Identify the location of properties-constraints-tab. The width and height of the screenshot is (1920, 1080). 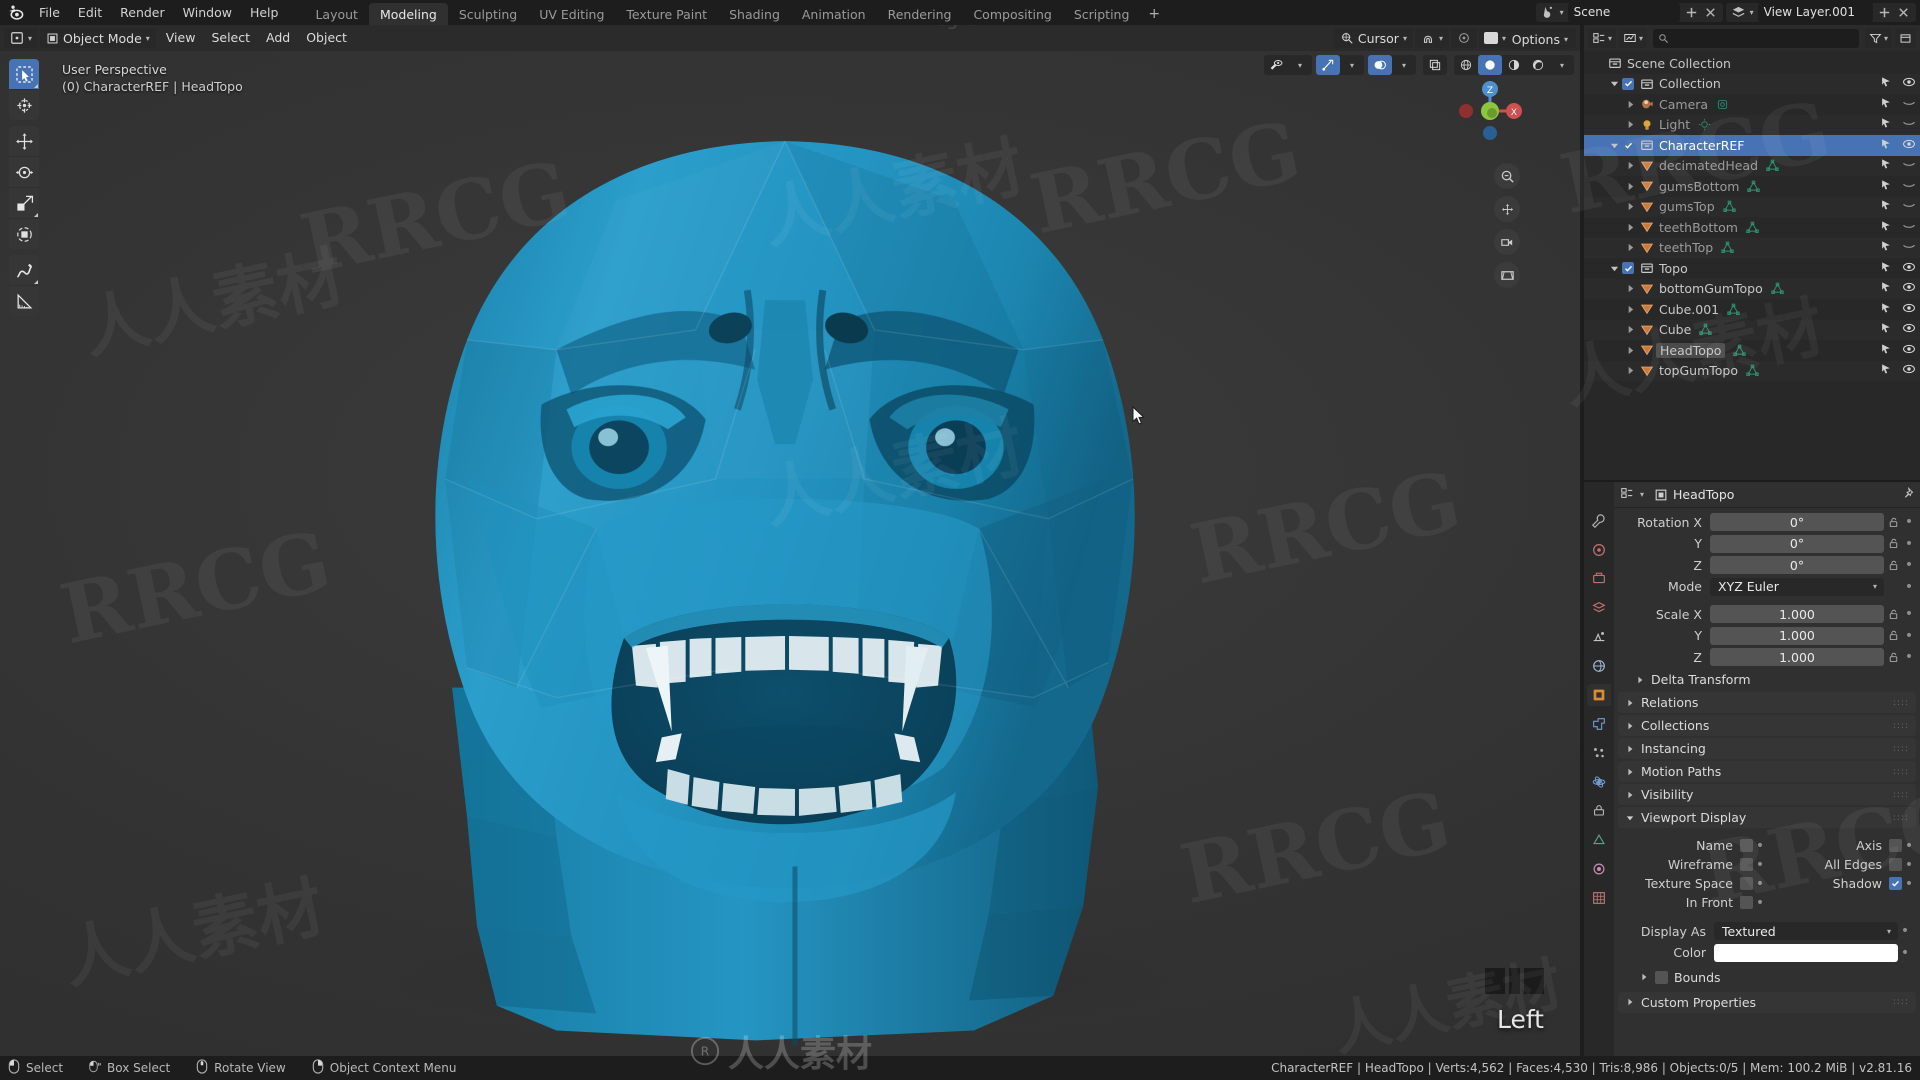
(1599, 811).